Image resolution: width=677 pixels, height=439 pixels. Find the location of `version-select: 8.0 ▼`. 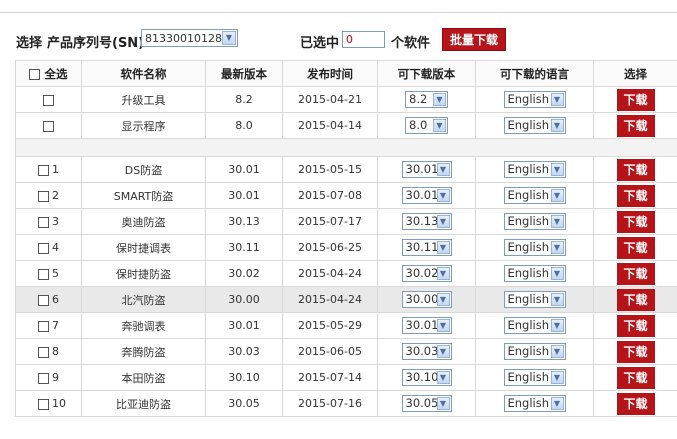

version-select: 8.0 ▼ is located at coordinates (426, 125).